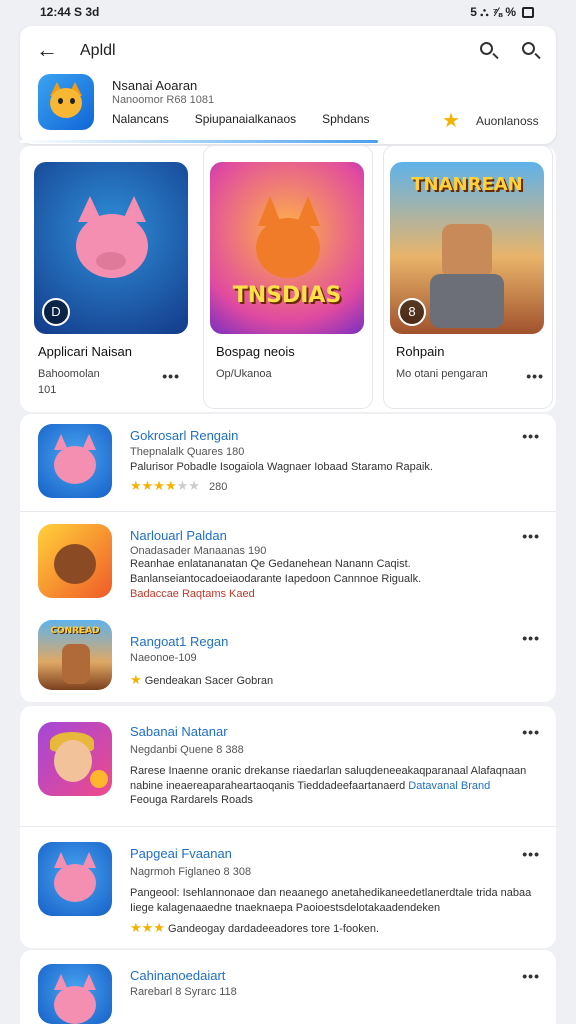  What do you see at coordinates (187, 750) in the screenshot?
I see `item-meta: Negdanbi Quene 8 388` at bounding box center [187, 750].